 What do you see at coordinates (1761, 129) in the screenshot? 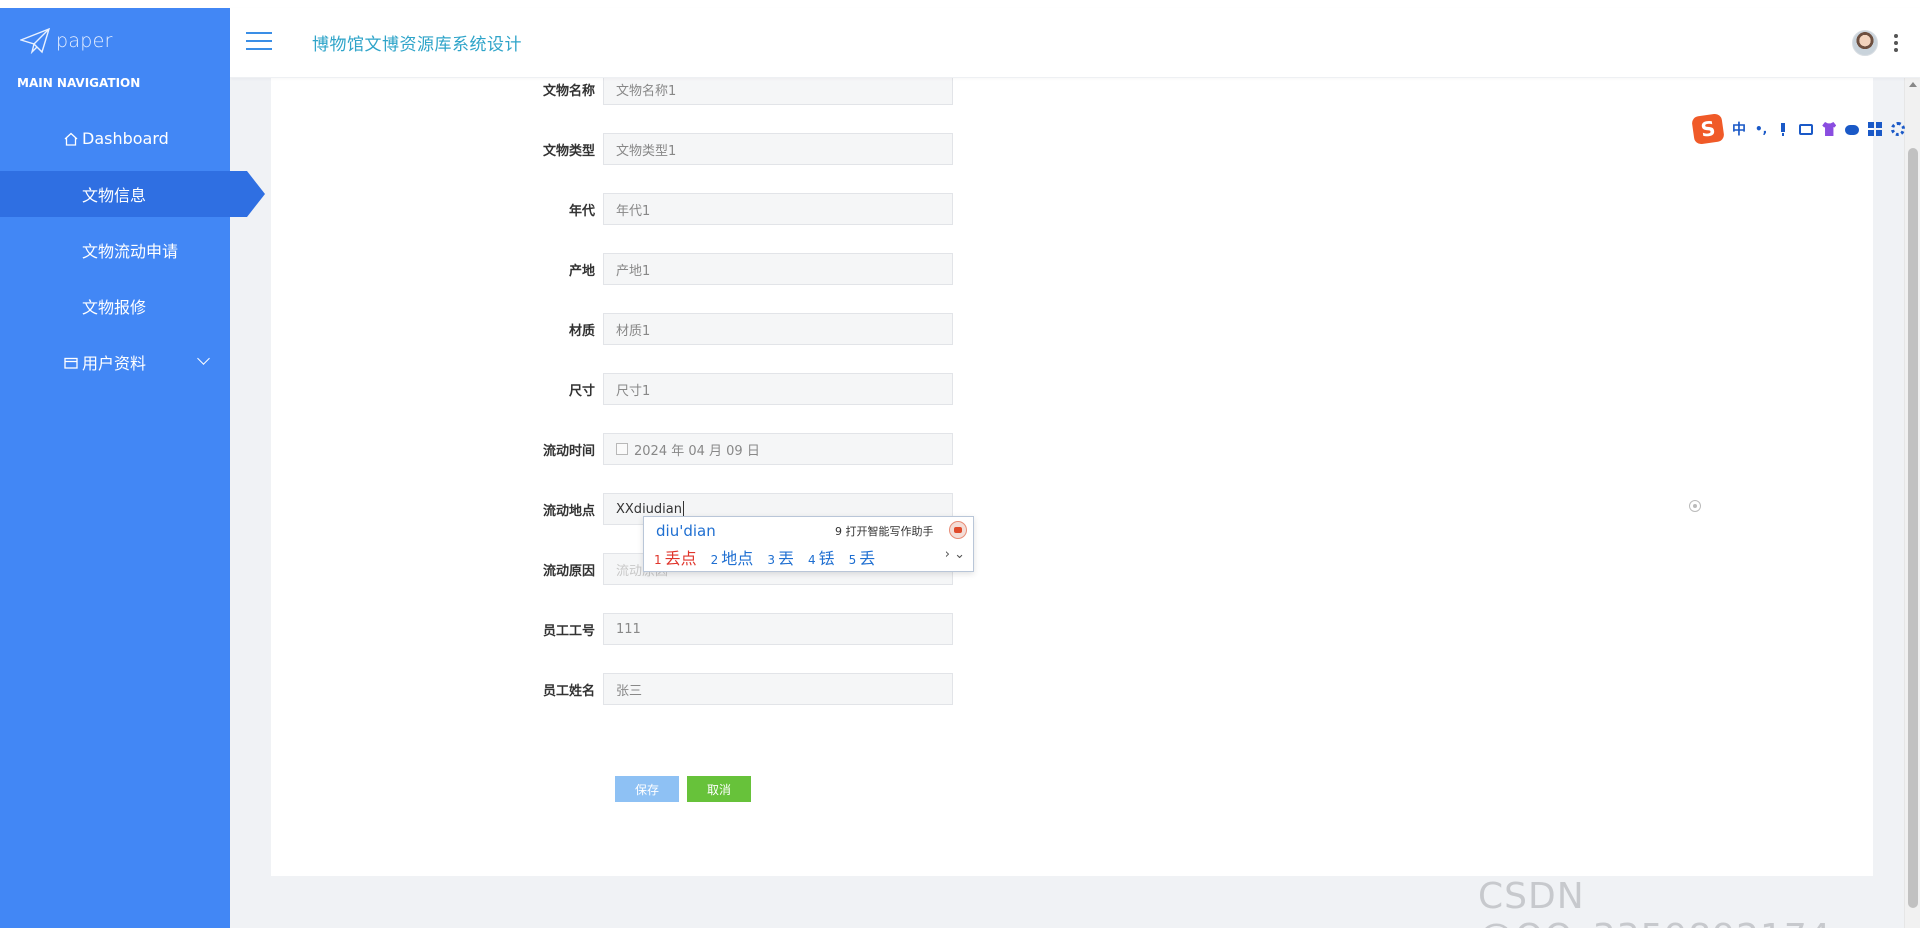
I see `ime-punct-toggle: •,` at bounding box center [1761, 129].